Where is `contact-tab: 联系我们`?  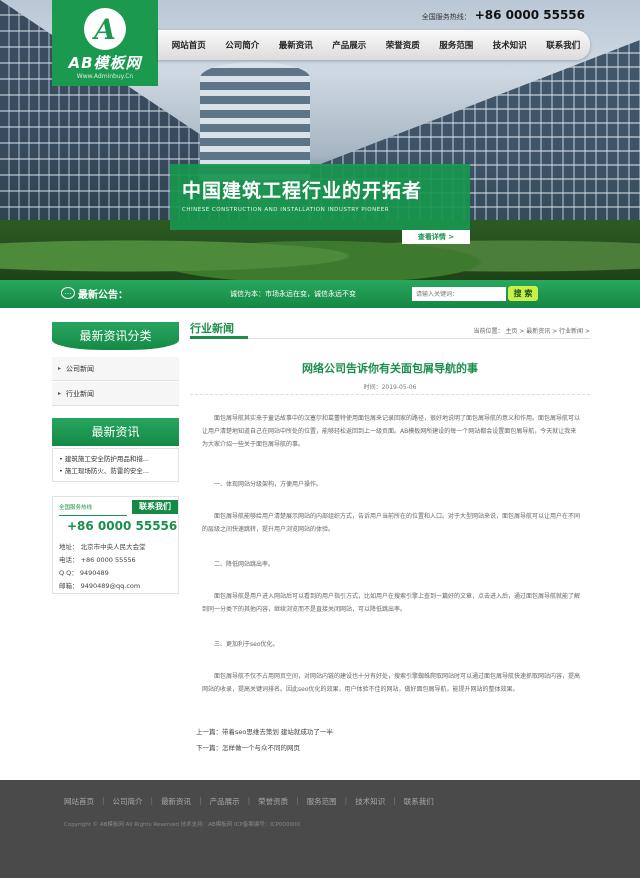 contact-tab: 联系我们 is located at coordinates (155, 507).